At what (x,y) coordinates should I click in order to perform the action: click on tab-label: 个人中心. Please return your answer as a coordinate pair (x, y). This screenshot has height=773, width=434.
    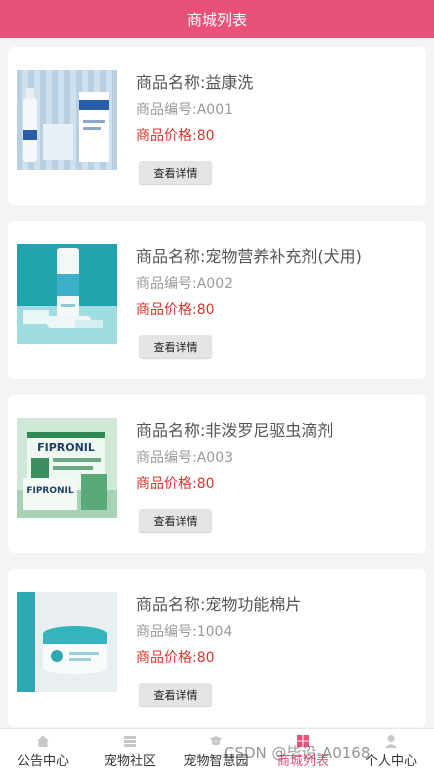
    Looking at the image, I should click on (390, 761).